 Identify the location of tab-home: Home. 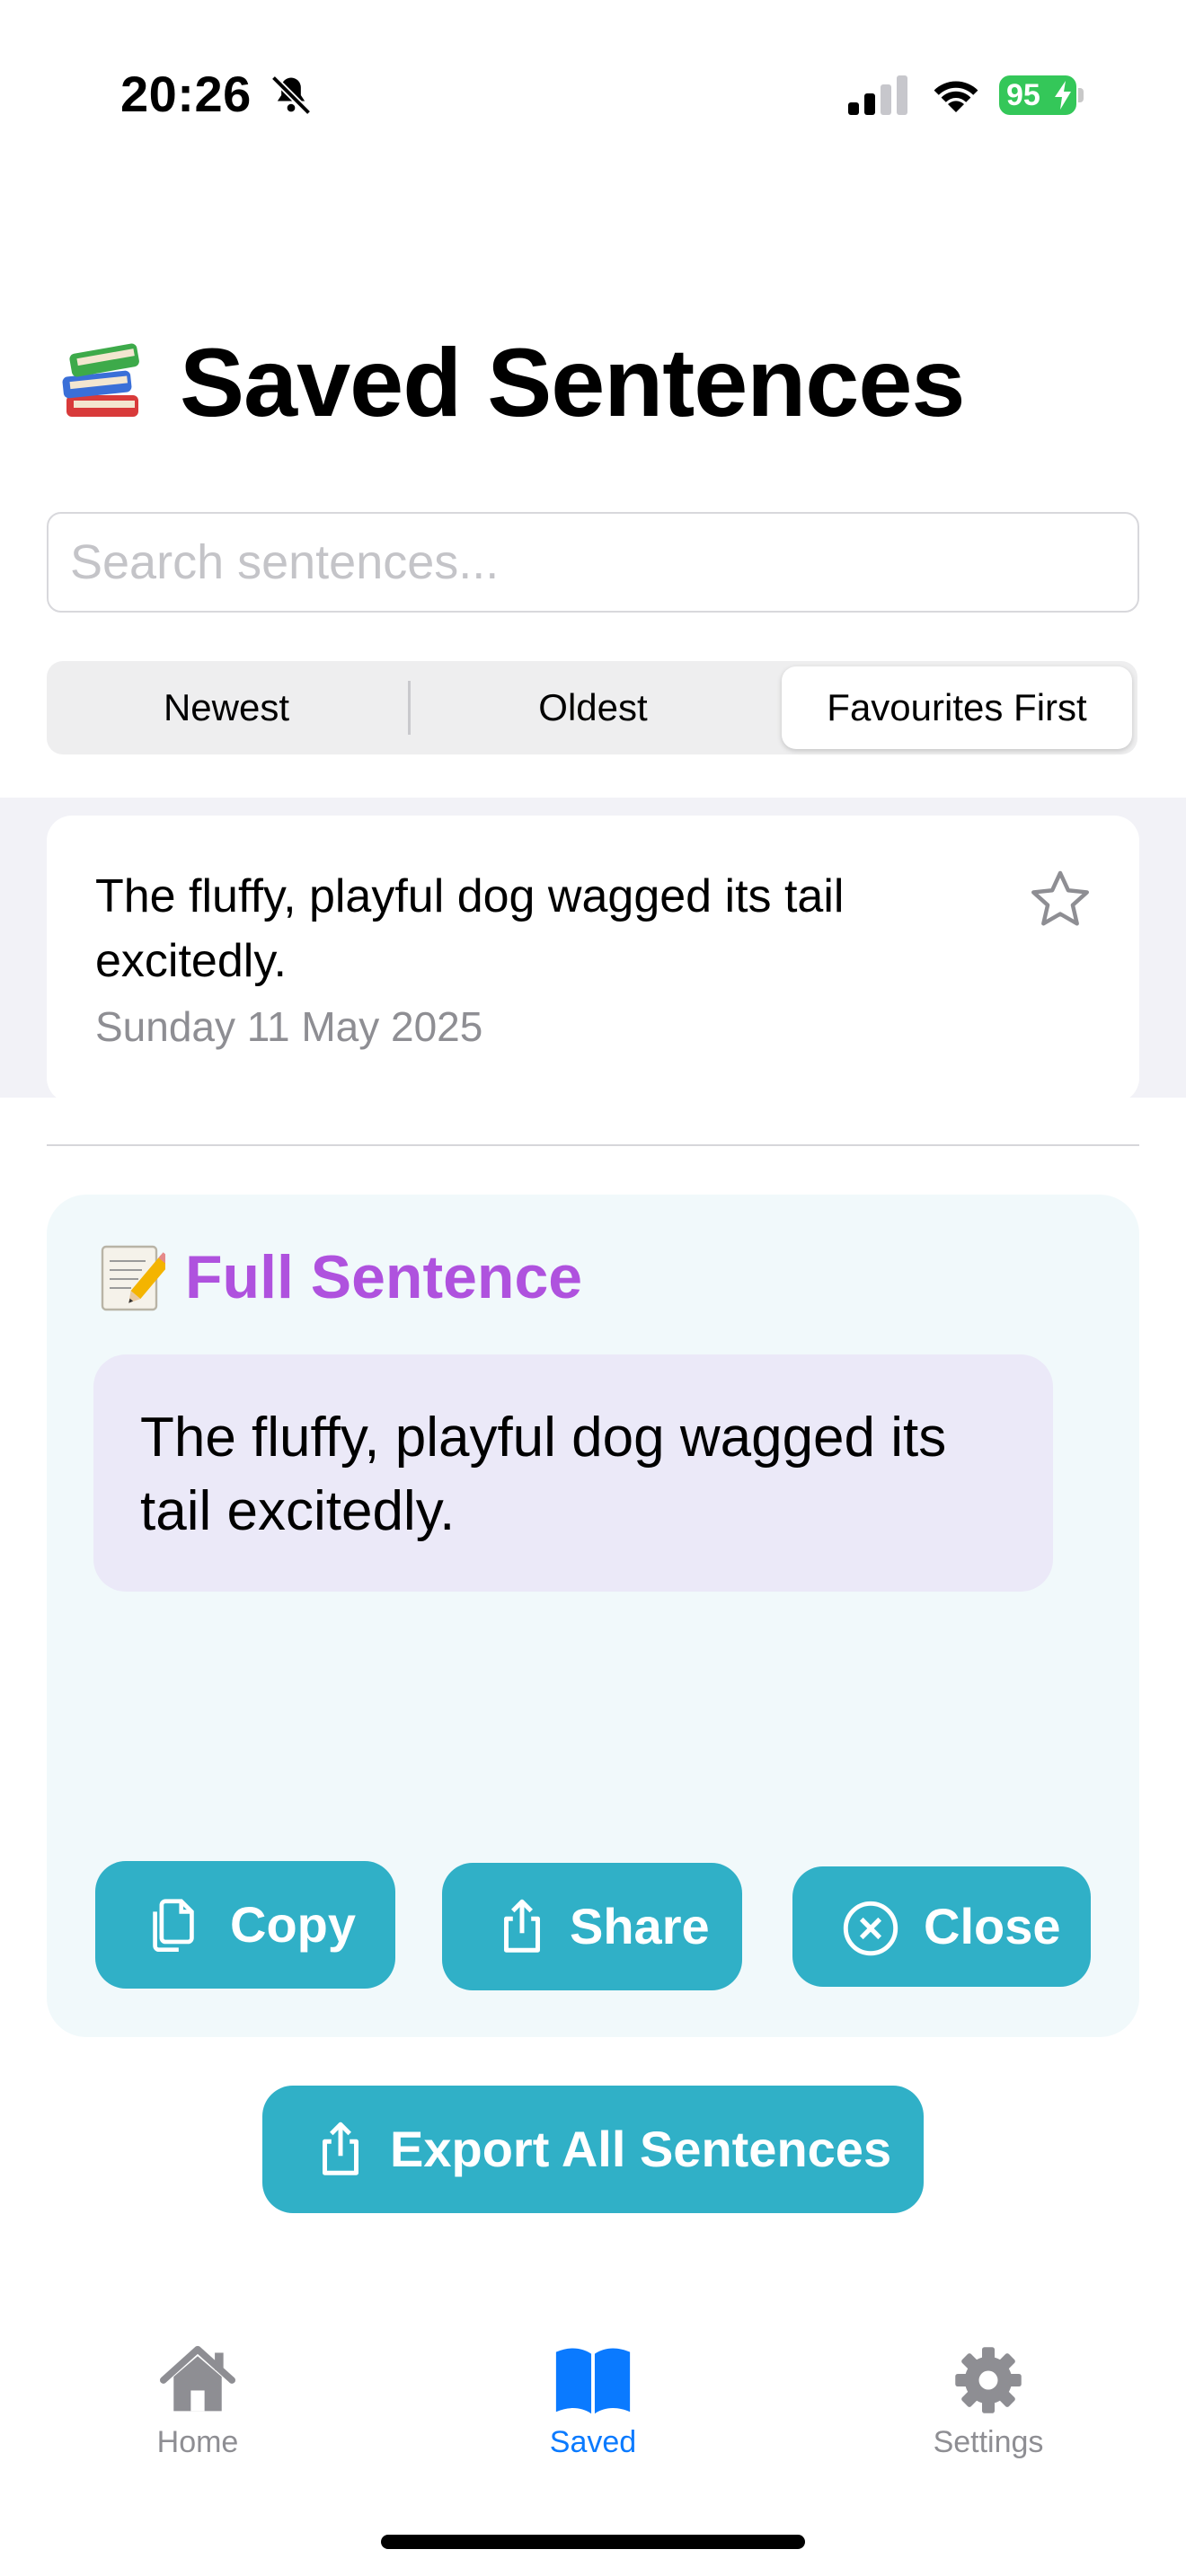
(198, 2401).